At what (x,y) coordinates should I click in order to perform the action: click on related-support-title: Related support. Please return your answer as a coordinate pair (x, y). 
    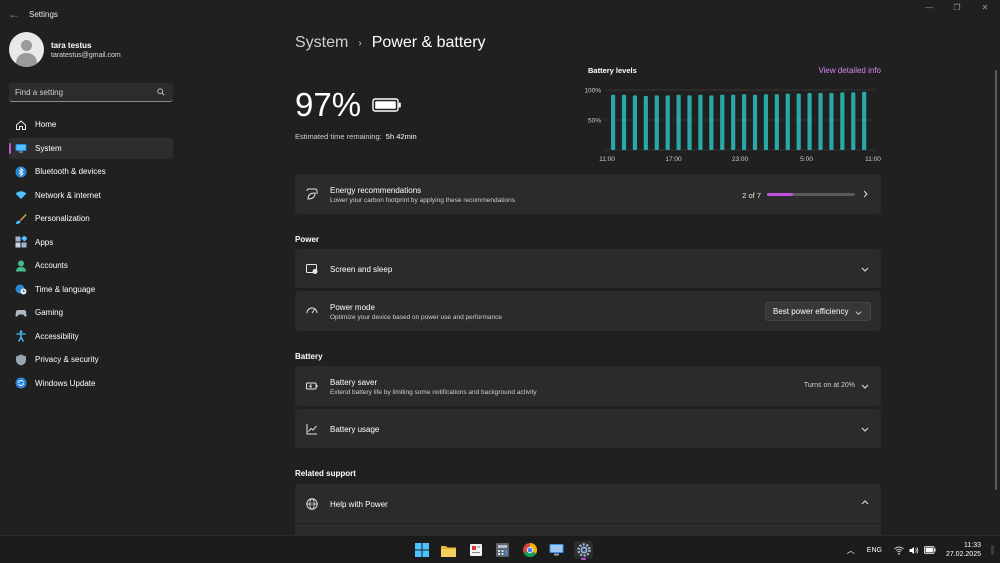
    Looking at the image, I should click on (325, 473).